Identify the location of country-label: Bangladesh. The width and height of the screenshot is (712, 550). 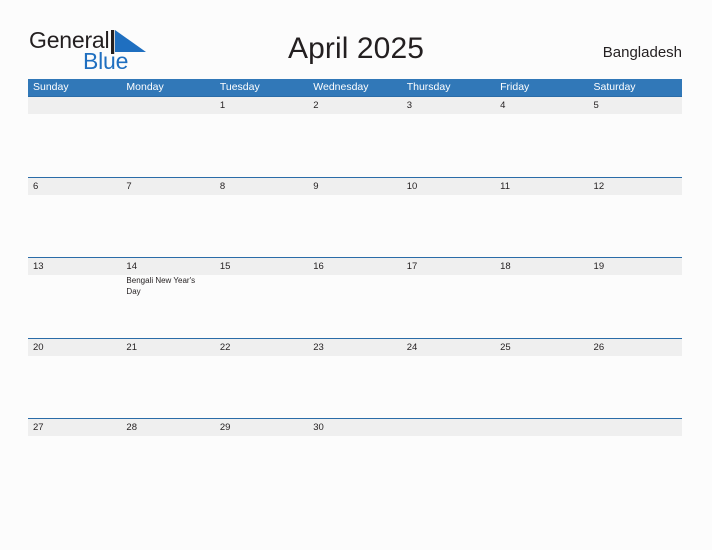
(642, 52).